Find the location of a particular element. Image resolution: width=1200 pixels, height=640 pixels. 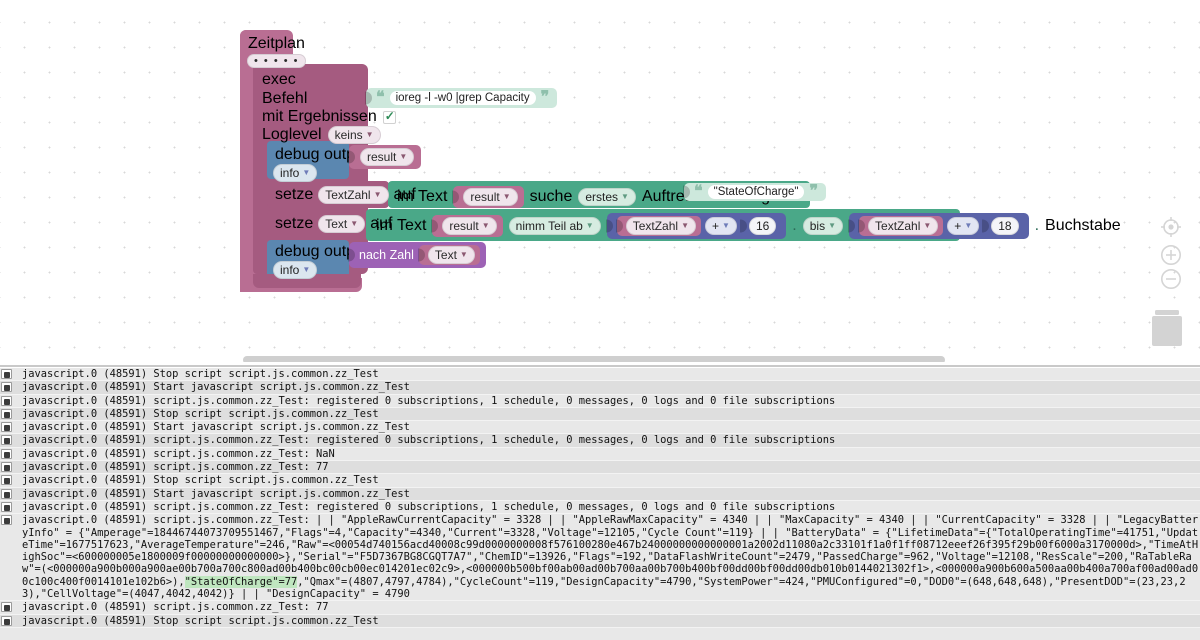

block-var-textzahl-to: TextZahl ▼ is located at coordinates (901, 226).